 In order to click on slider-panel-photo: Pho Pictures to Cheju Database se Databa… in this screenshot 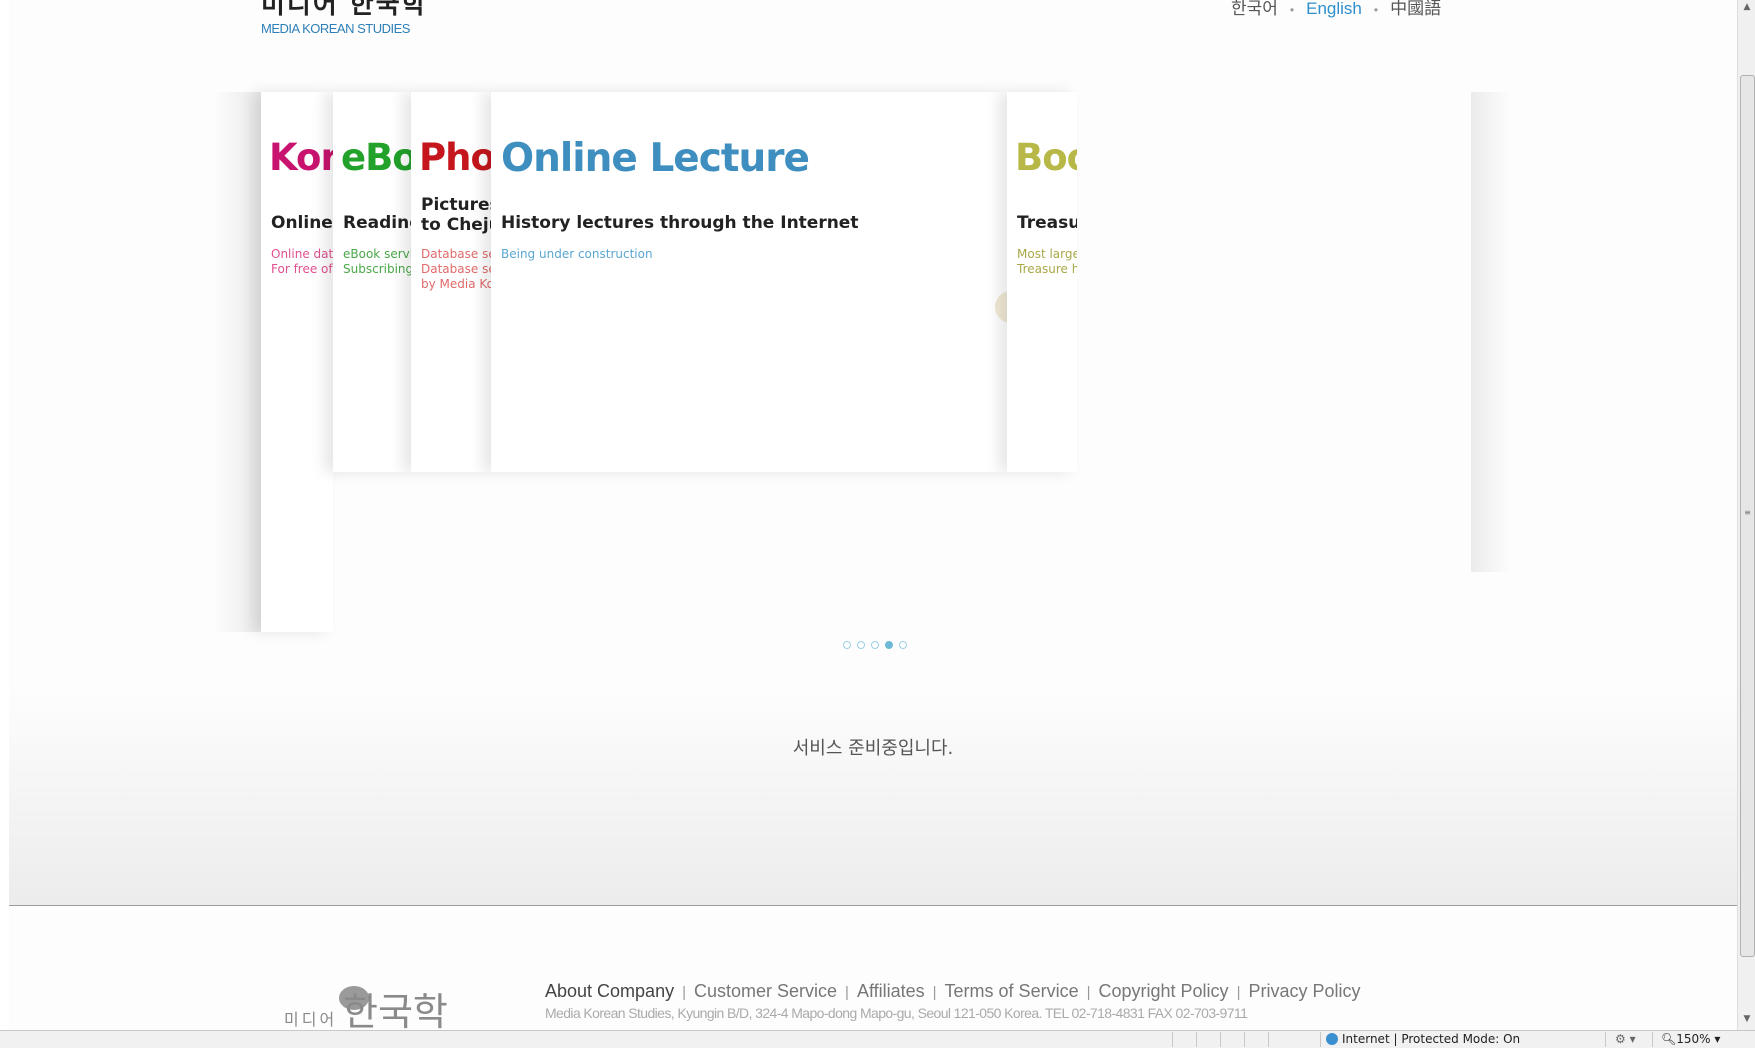, I will do `click(451, 282)`.